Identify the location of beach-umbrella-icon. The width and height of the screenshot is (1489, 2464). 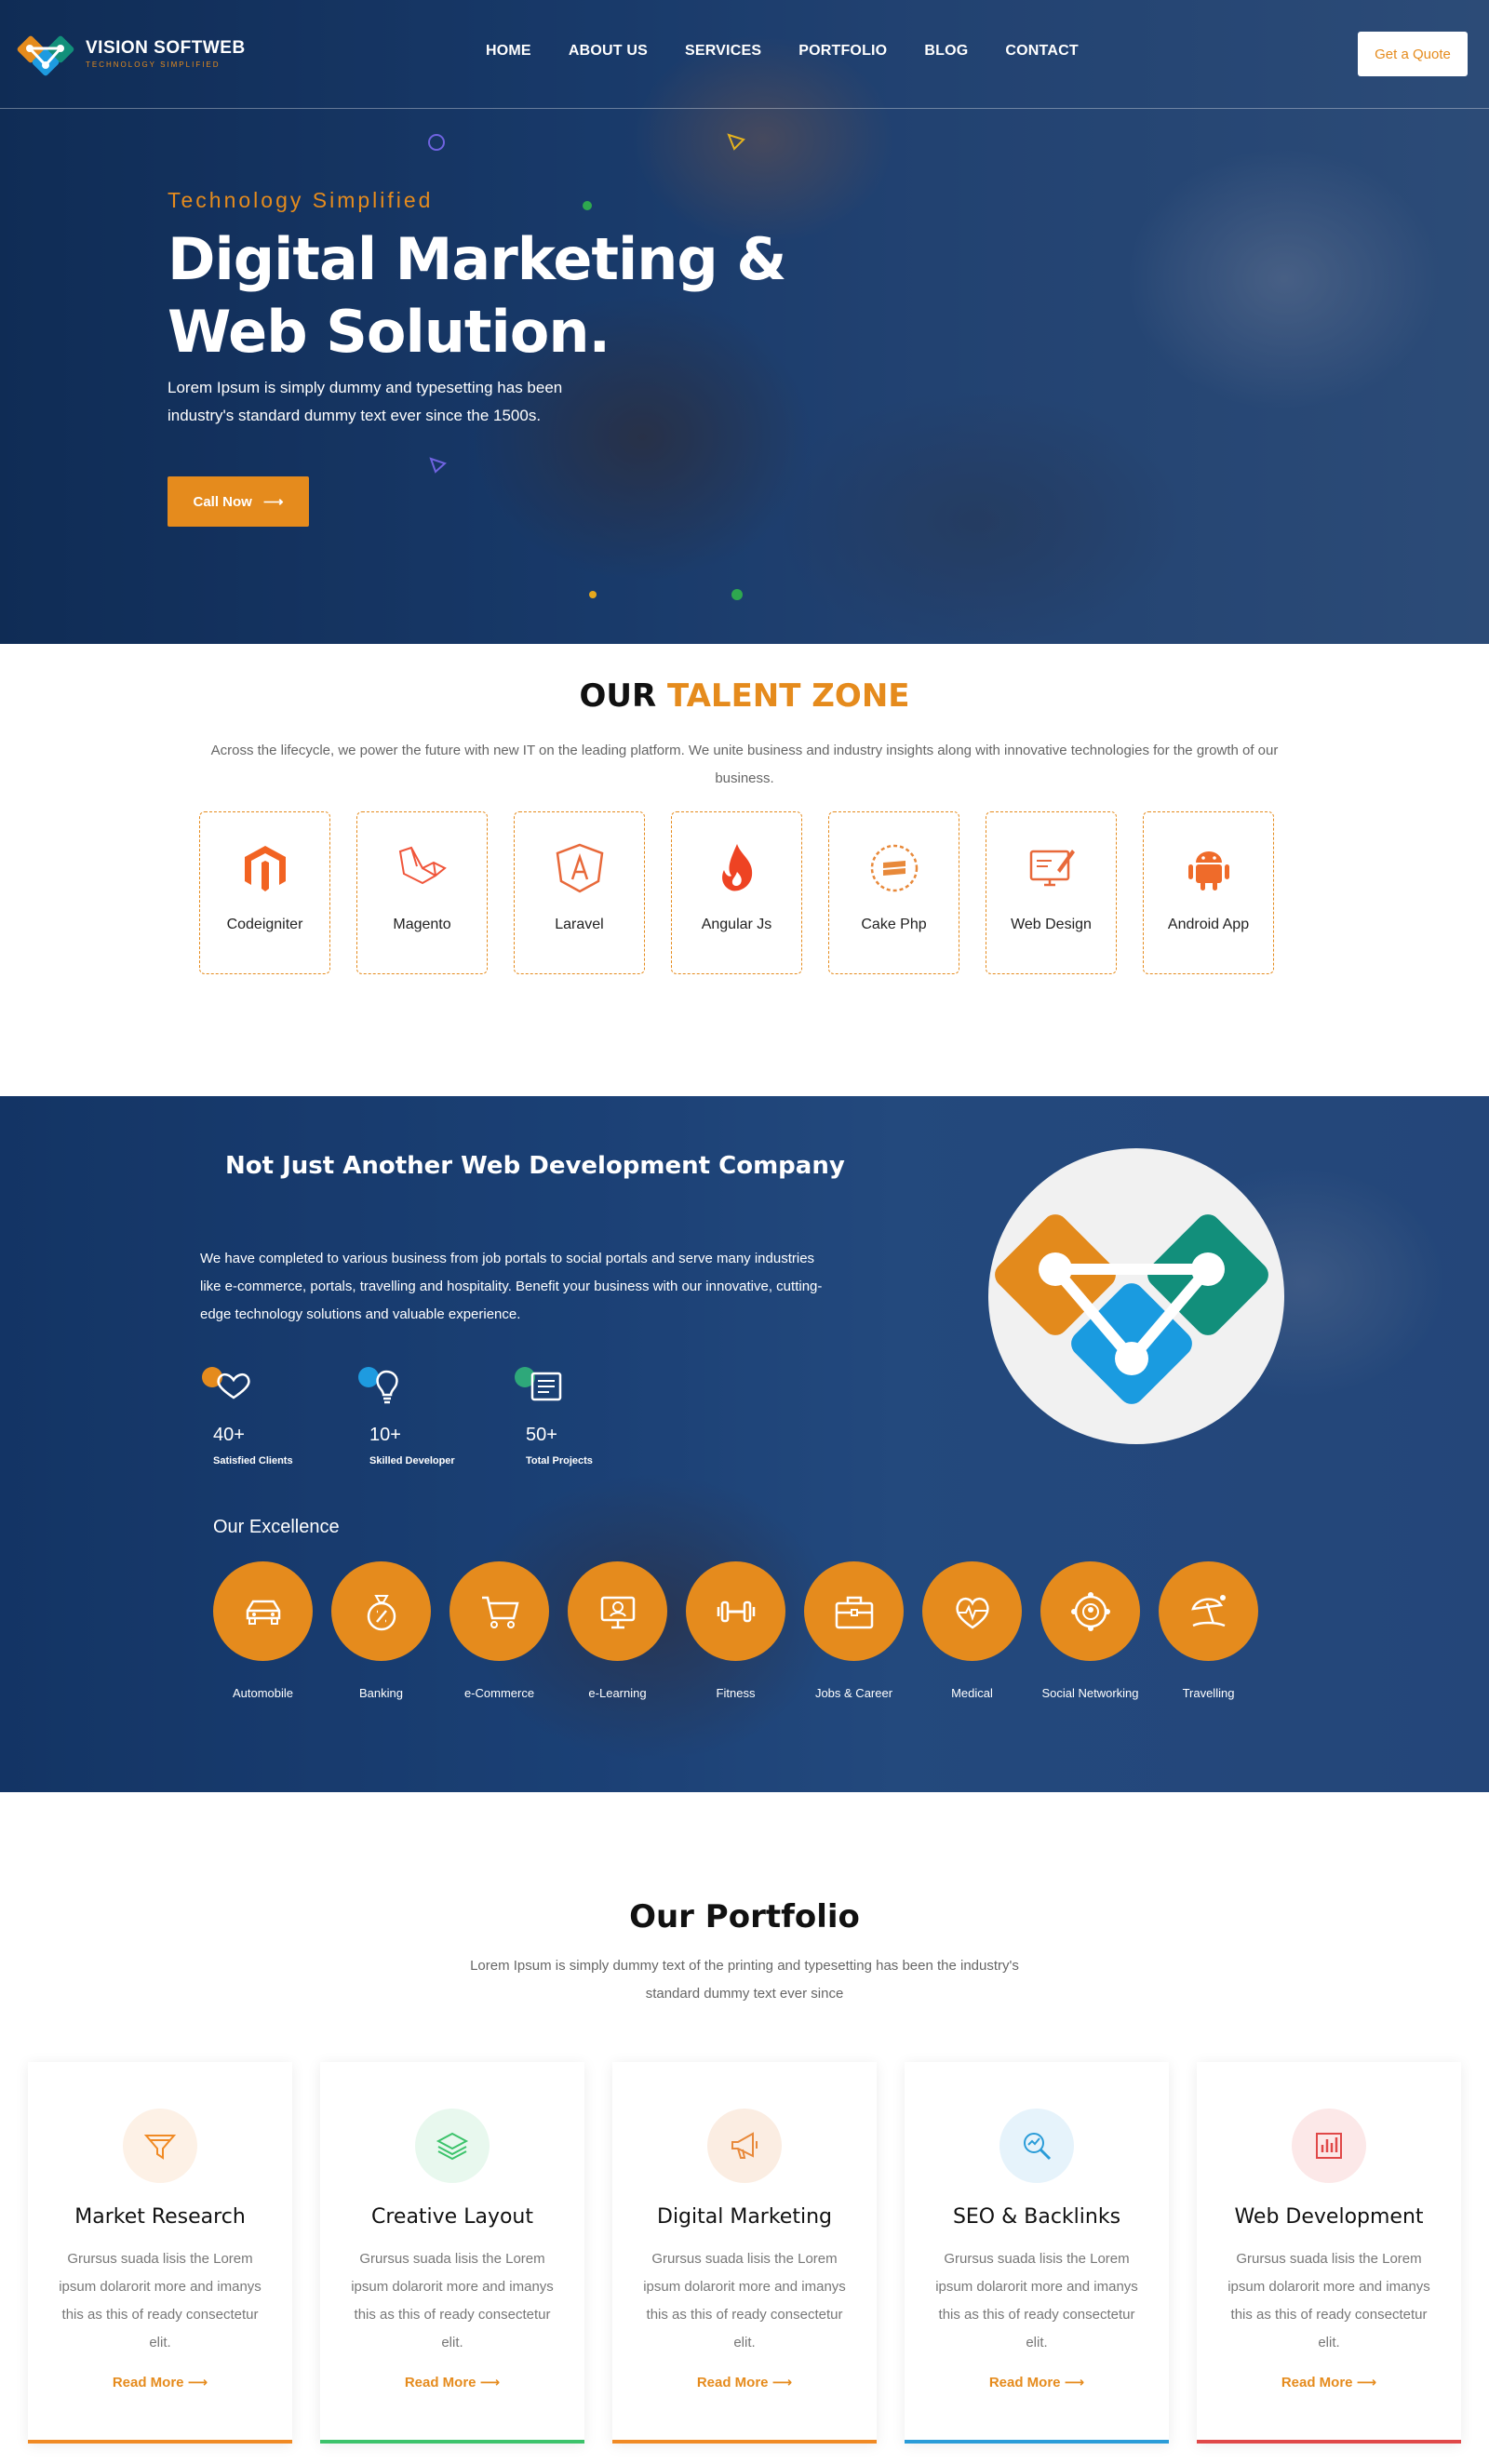
(1208, 1610).